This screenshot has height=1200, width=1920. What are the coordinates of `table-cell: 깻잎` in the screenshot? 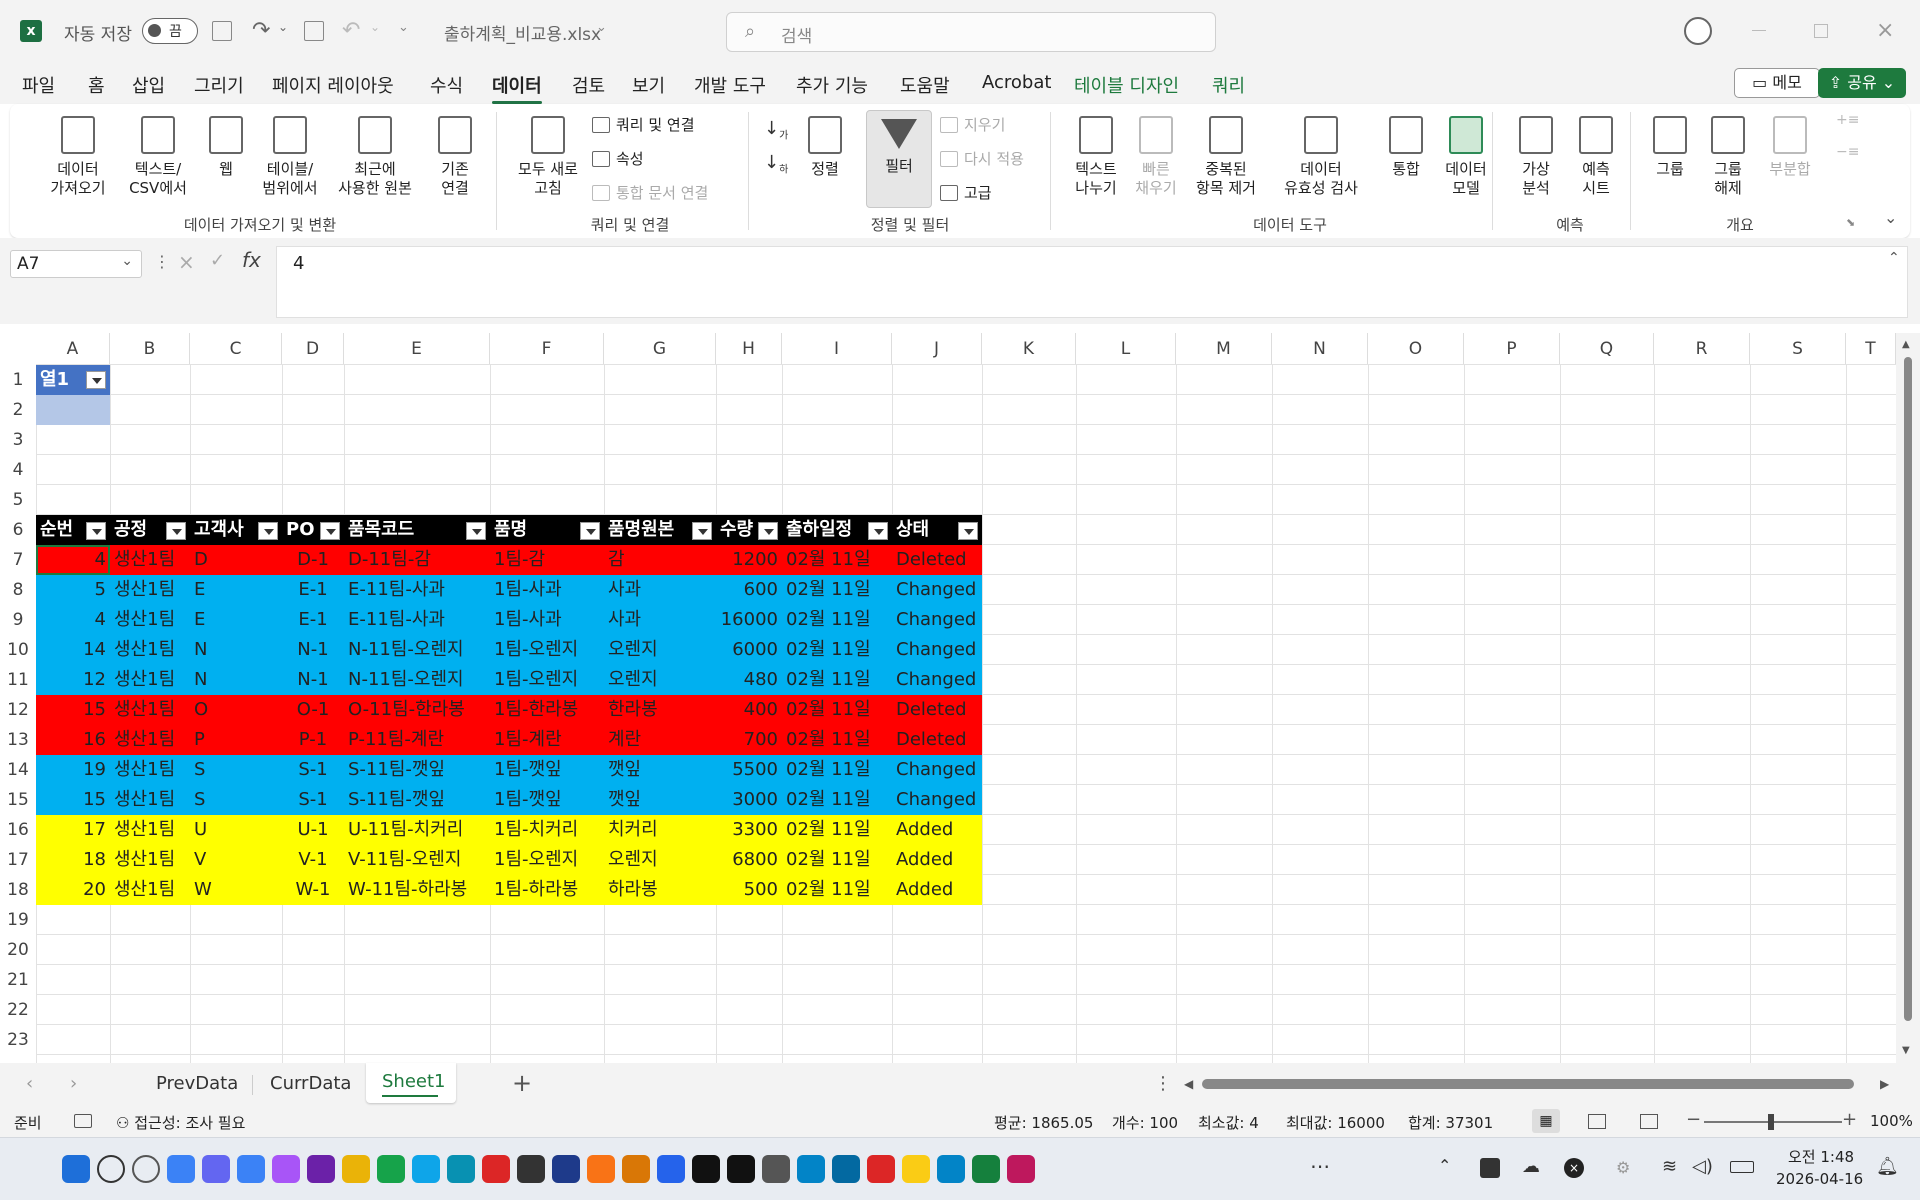 It's located at (660, 800).